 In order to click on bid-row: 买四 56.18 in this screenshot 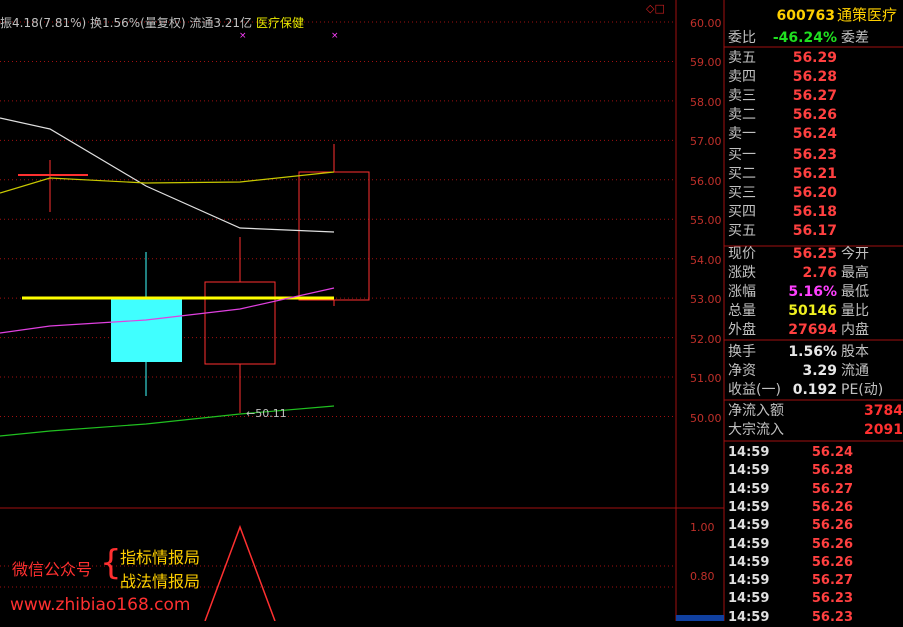, I will do `click(813, 212)`.